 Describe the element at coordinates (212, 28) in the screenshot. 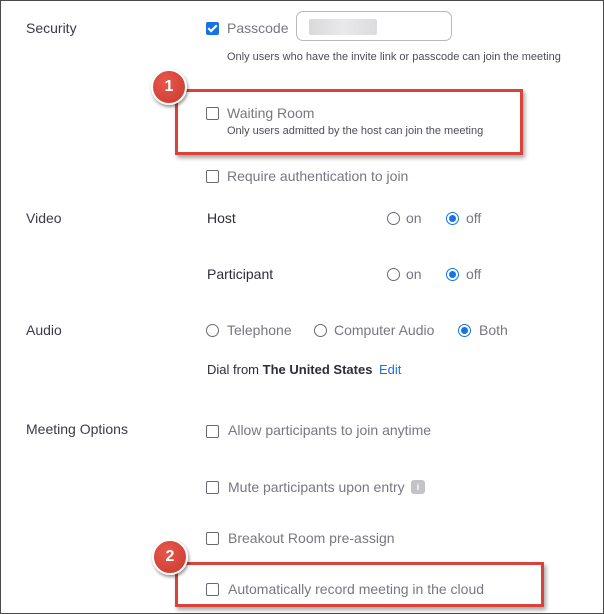

I see `passcode-checkbox` at that location.